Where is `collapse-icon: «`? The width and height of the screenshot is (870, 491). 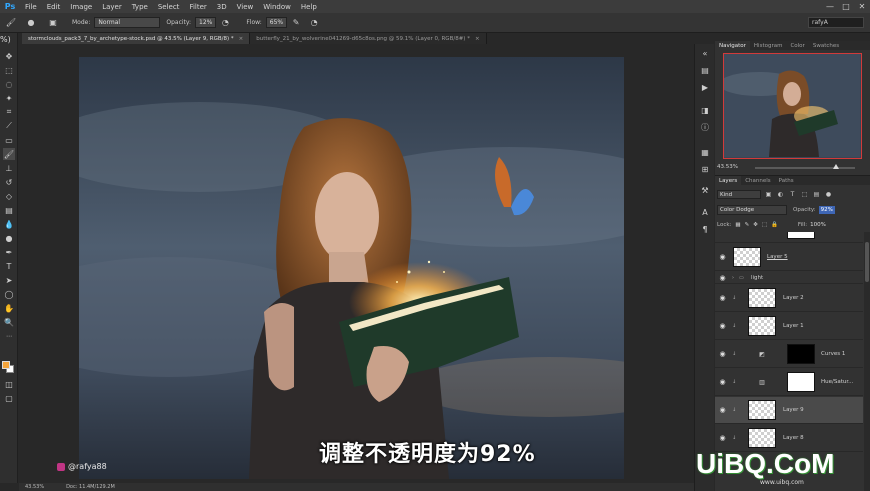
collapse-icon: « is located at coordinates (705, 53).